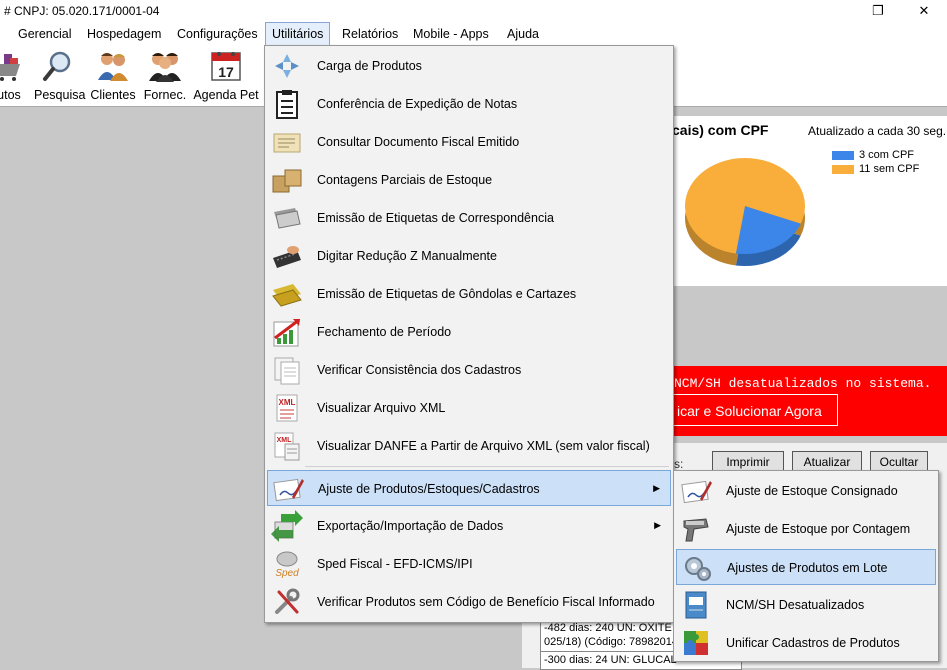 This screenshot has width=947, height=670. I want to click on submenu-item-ncm-desatualizados: NCM/SH Desatualizados, so click(806, 605).